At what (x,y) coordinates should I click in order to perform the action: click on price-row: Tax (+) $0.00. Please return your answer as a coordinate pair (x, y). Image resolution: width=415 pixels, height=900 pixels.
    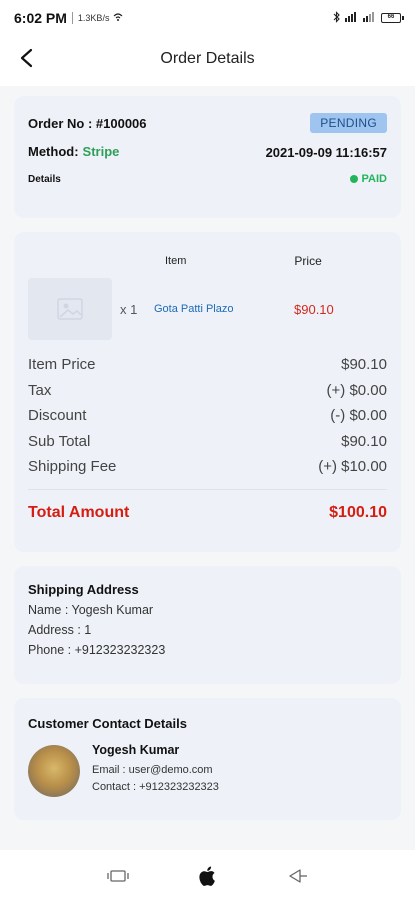
    Looking at the image, I should click on (207, 391).